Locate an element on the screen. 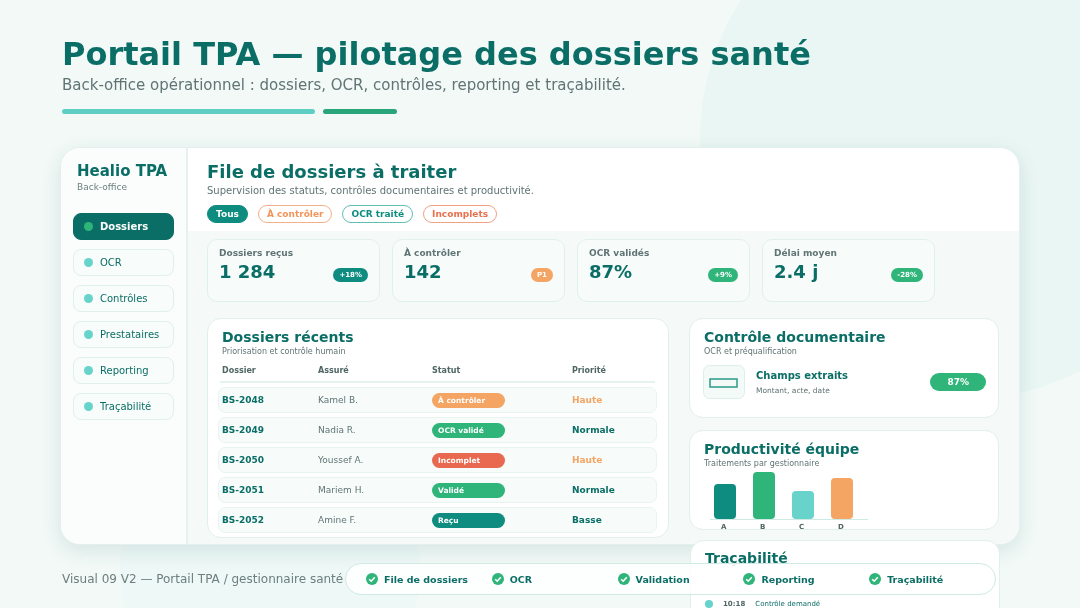 This screenshot has width=1080, height=608. sidebar-item: Traçabilité is located at coordinates (123, 406).